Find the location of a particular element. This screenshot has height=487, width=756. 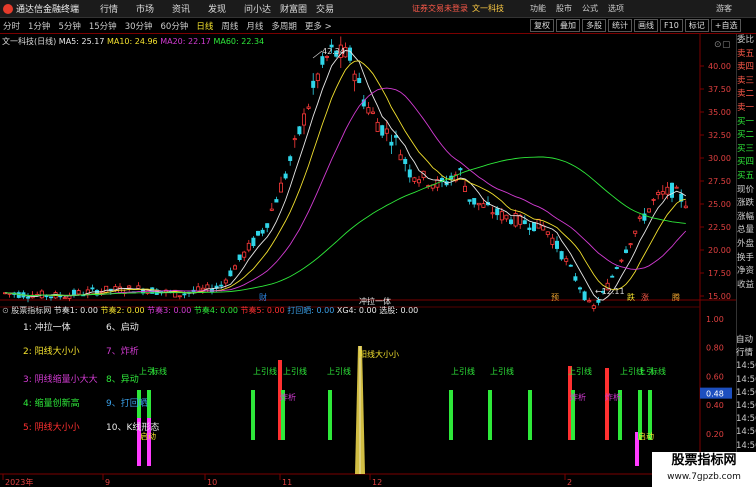

condition-1: 1: 冲拉一体 is located at coordinates (47, 328).